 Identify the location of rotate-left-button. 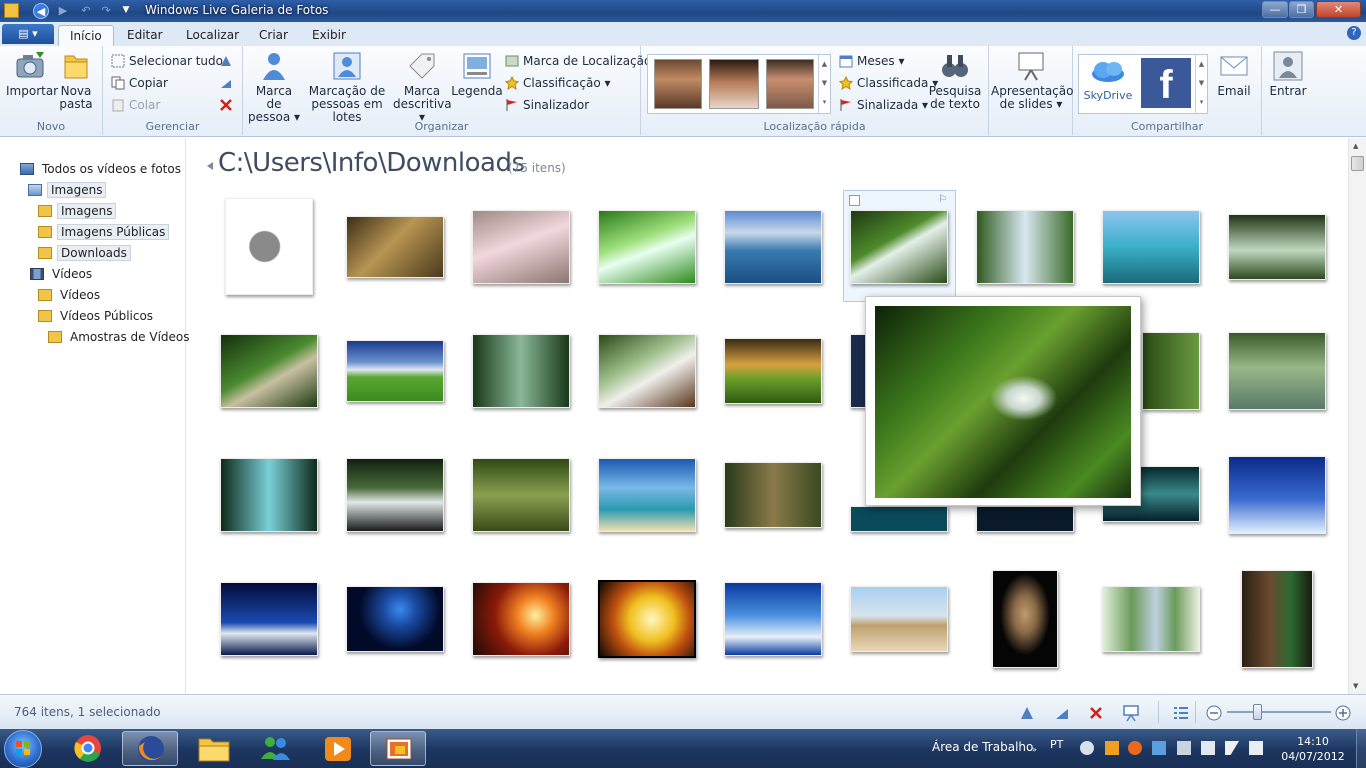
(228, 61).